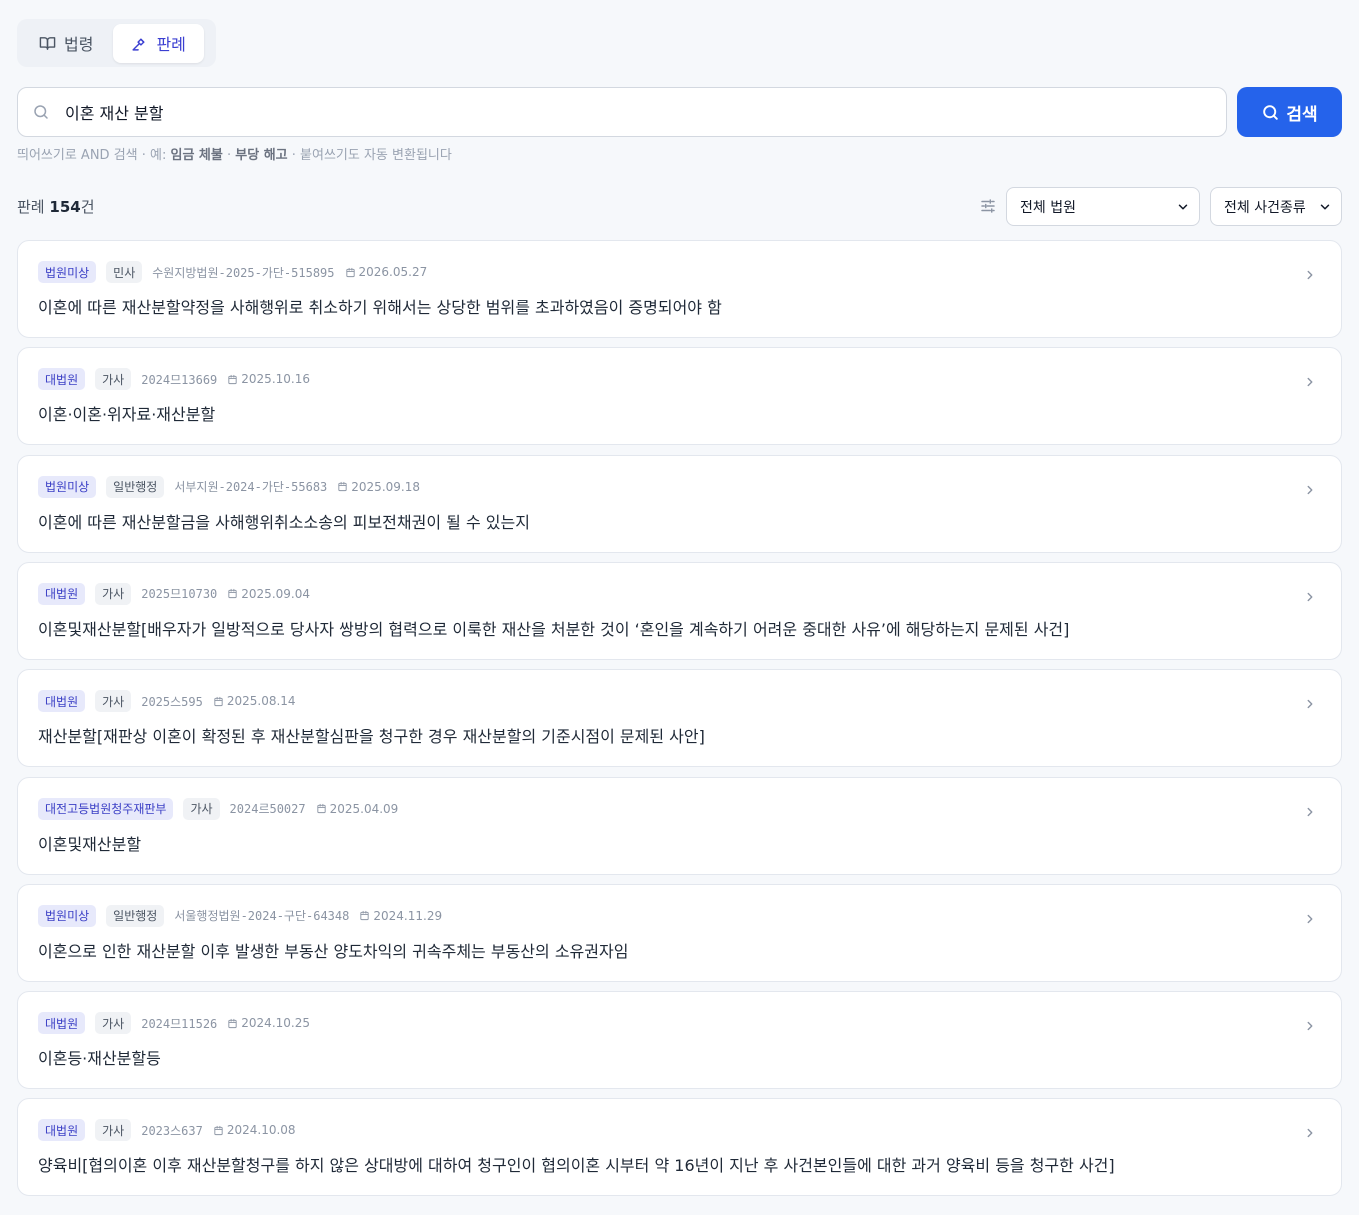 The image size is (1359, 1215). What do you see at coordinates (262, 916) in the screenshot?
I see `case-number: 서울행정법원-2024-구단-64348` at bounding box center [262, 916].